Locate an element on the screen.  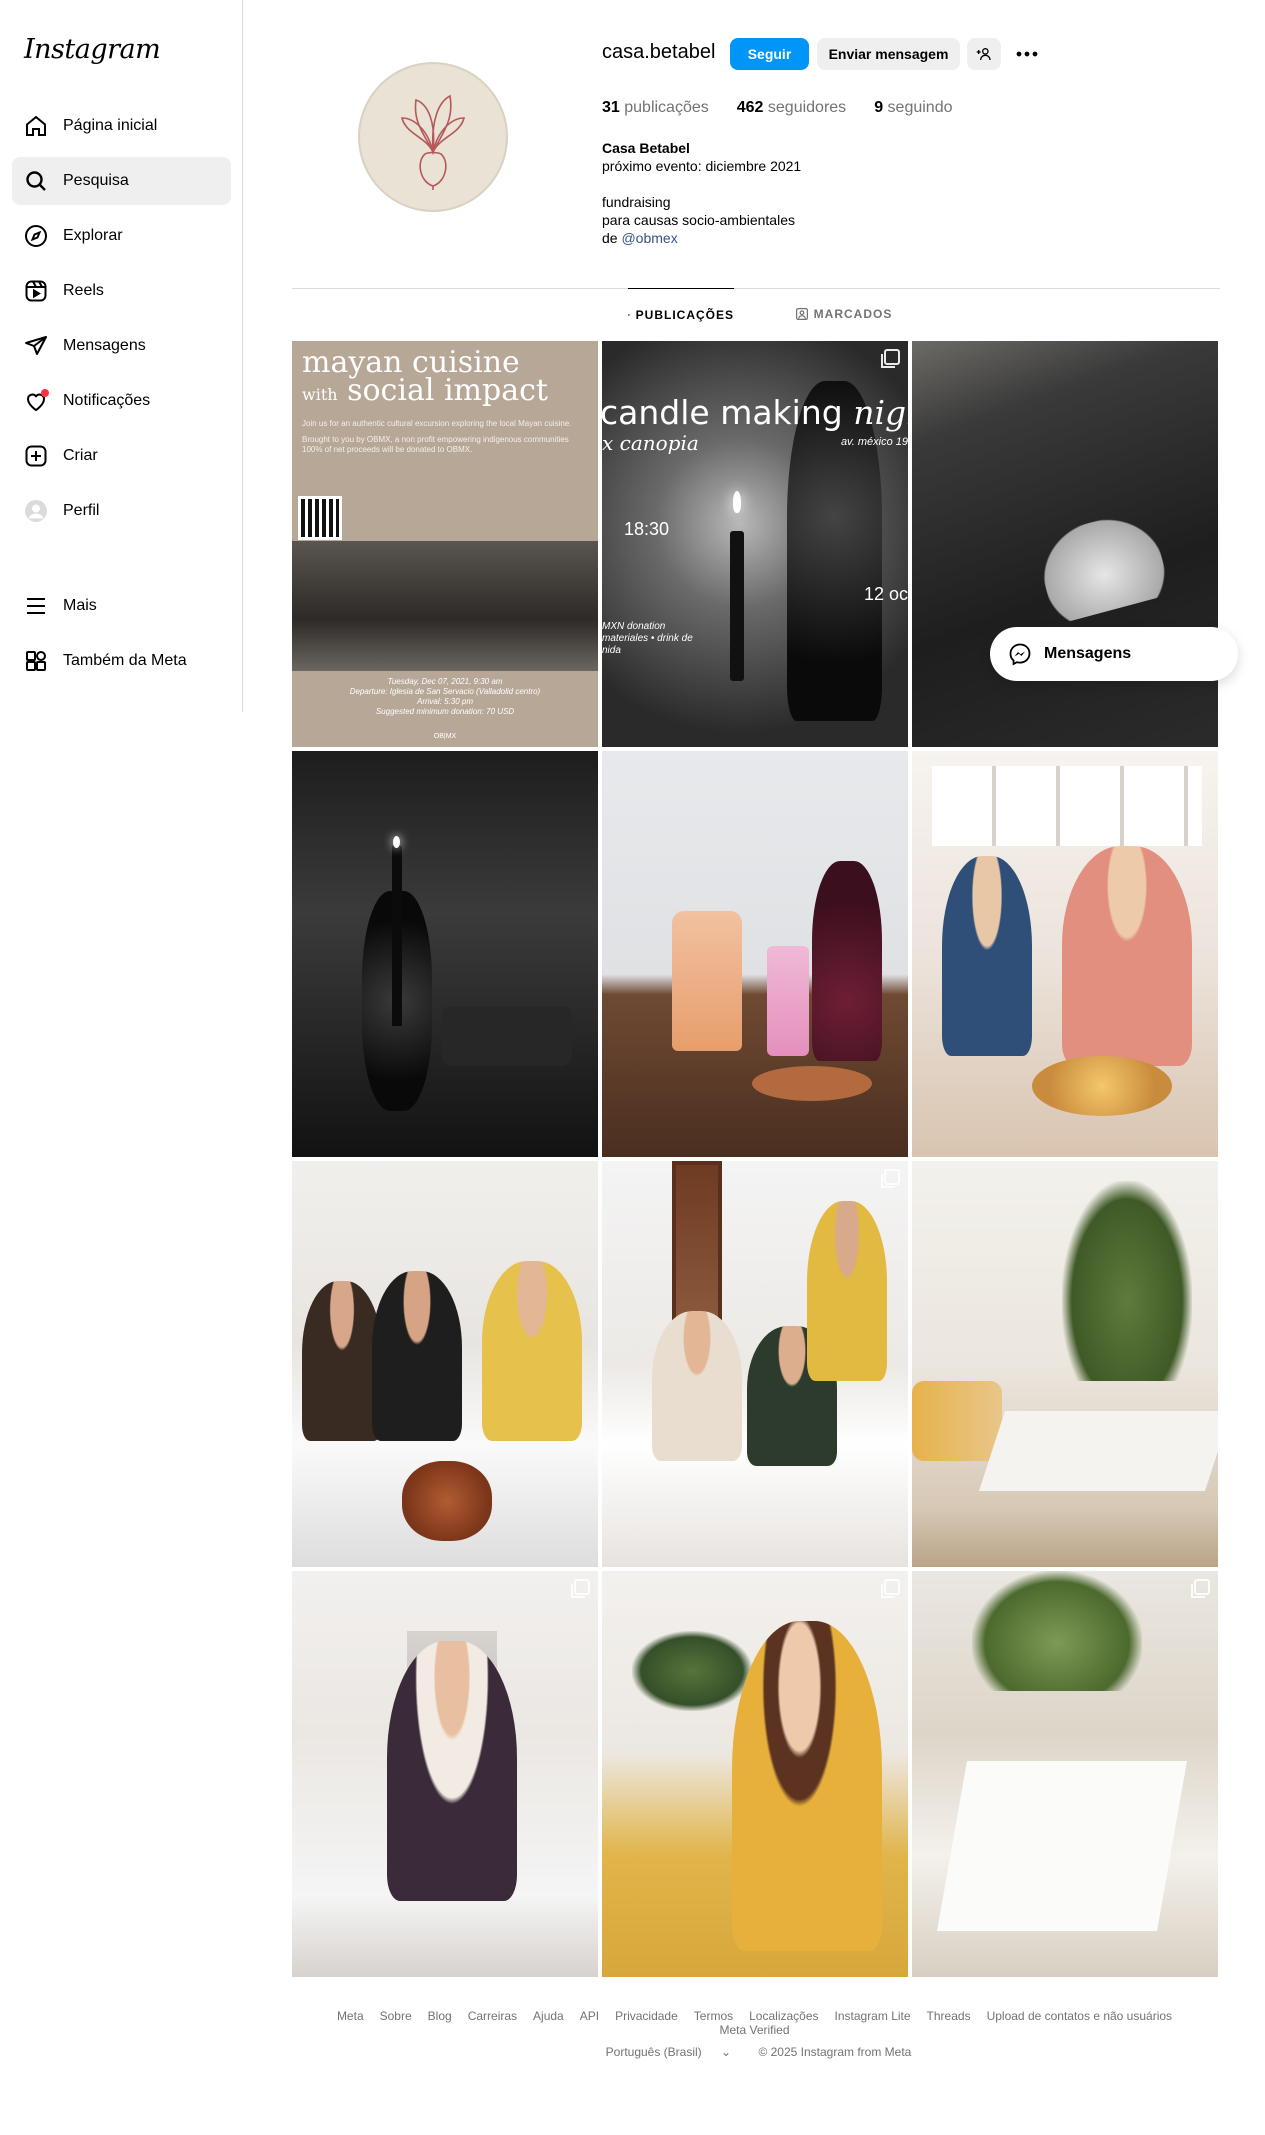
profile-stats: 31 publicações 462 seguidores 9 seguindo is located at coordinates (791, 108).